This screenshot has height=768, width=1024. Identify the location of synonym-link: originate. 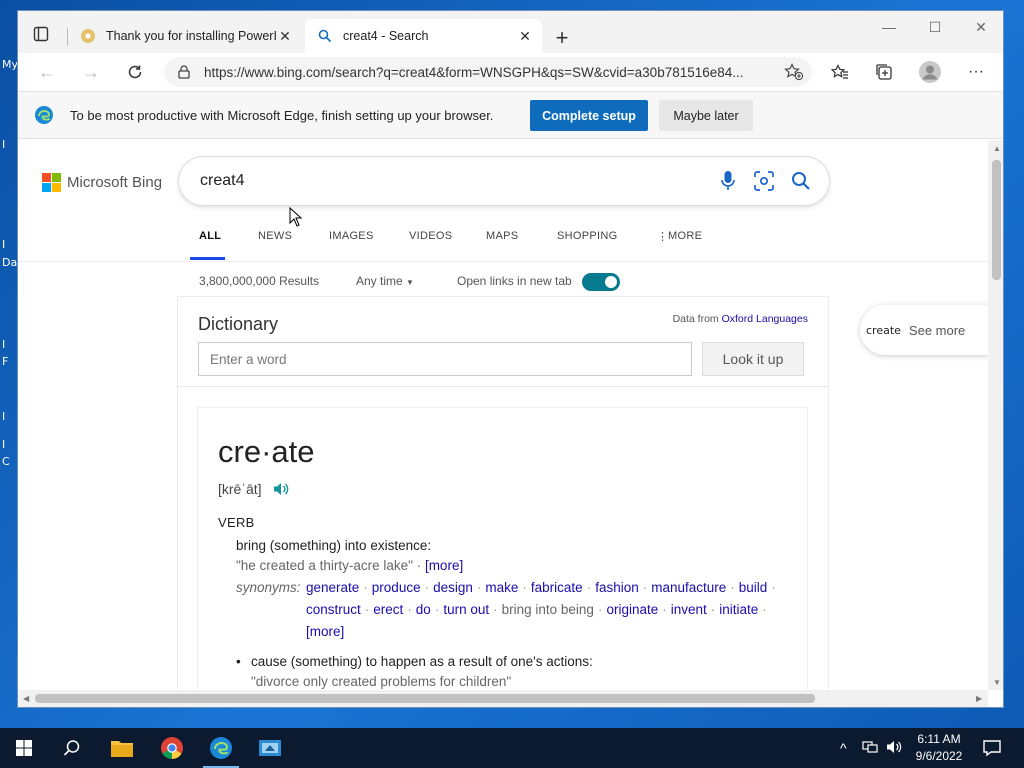
(632, 609).